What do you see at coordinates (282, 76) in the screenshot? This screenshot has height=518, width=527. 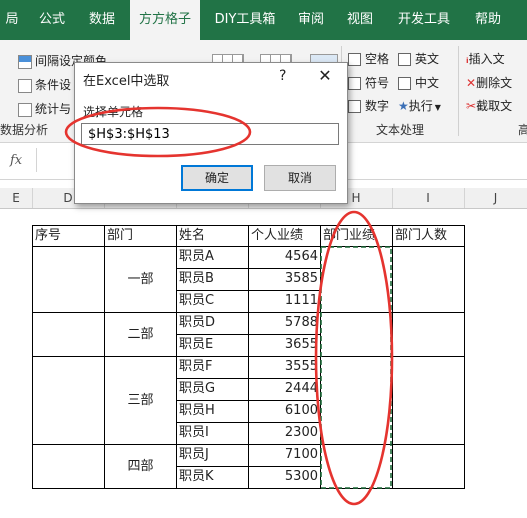 I see `help-button: ?` at bounding box center [282, 76].